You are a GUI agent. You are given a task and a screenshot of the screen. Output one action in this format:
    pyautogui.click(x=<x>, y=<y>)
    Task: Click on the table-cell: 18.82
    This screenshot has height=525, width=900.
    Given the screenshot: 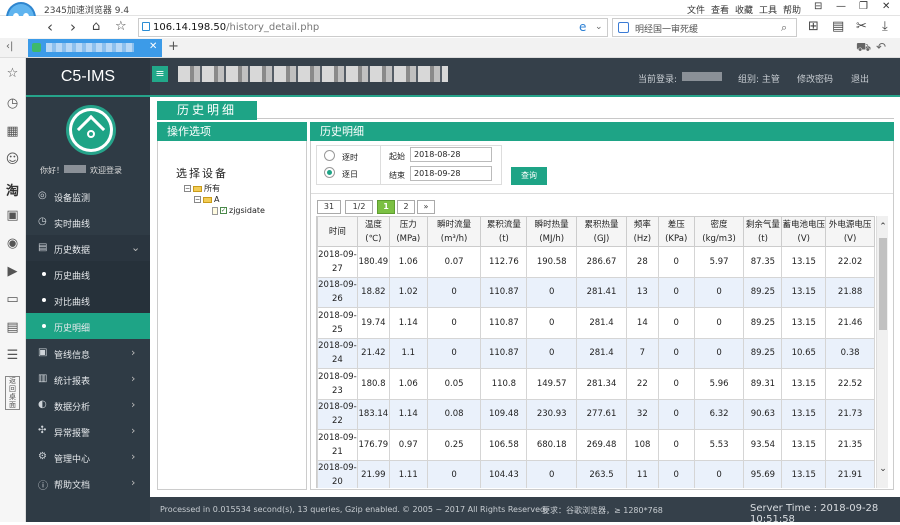 What is the action you would take?
    pyautogui.click(x=373, y=292)
    